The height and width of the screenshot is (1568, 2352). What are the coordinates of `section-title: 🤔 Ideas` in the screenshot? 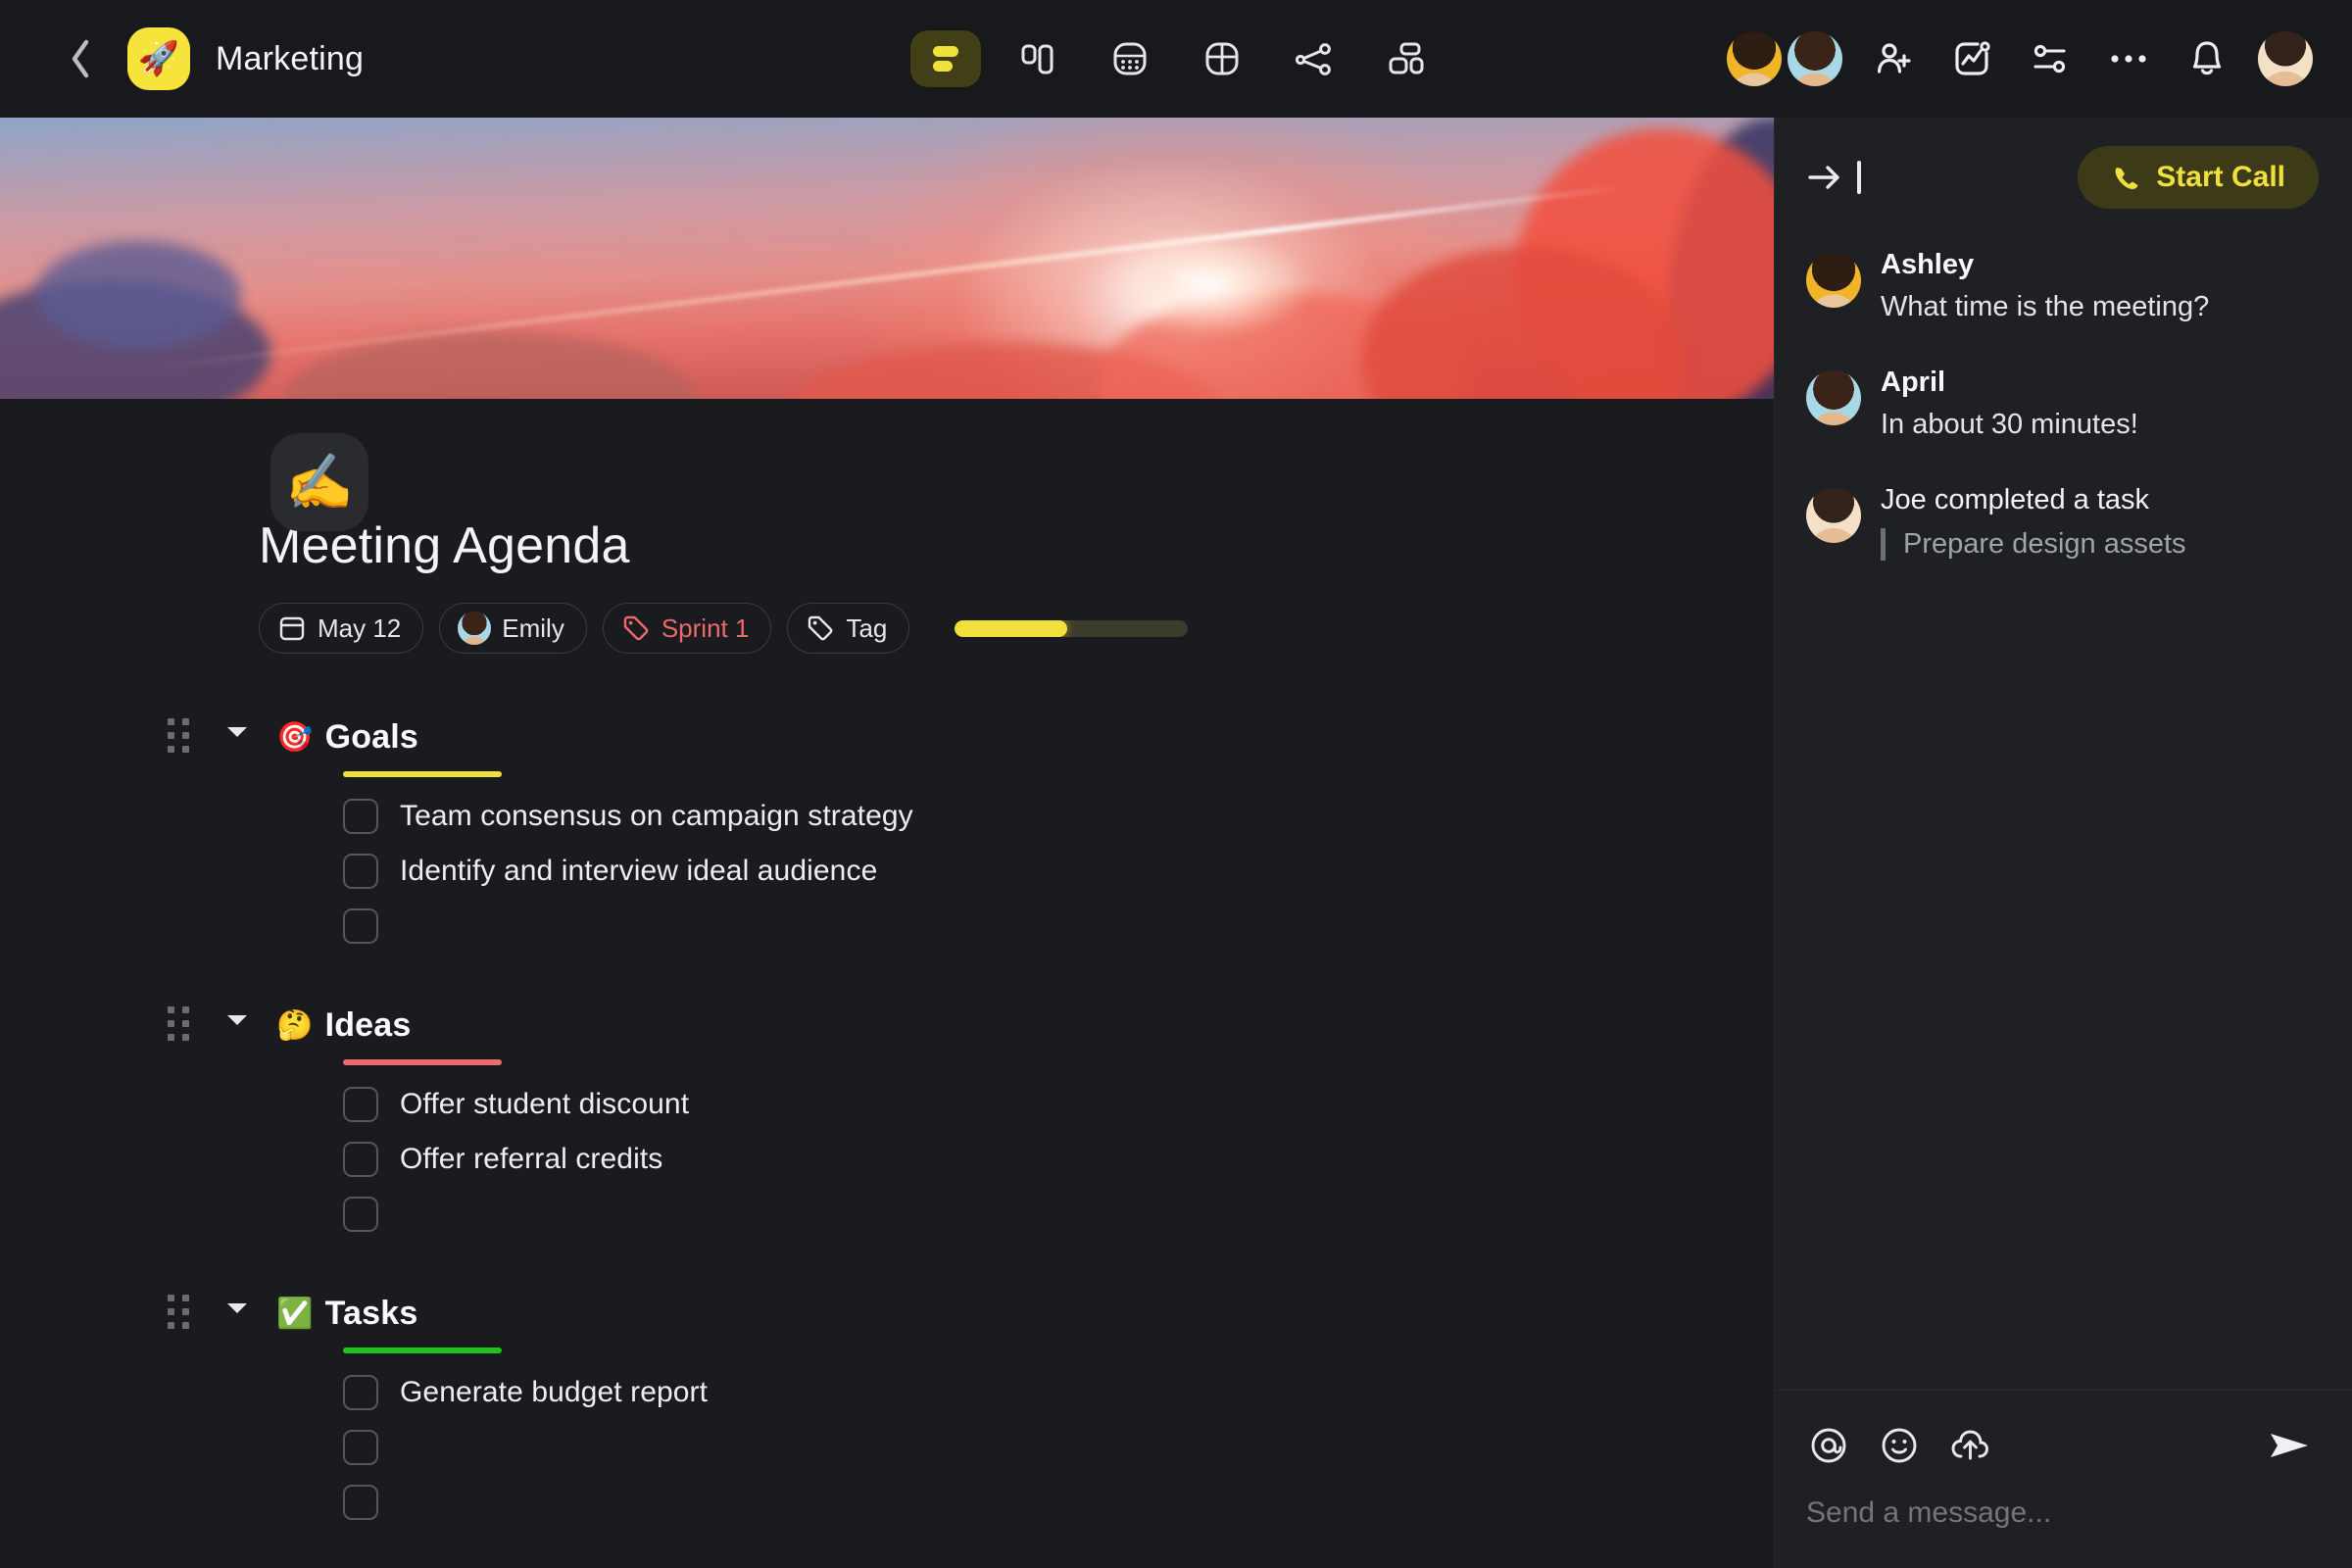 It's located at (344, 1029).